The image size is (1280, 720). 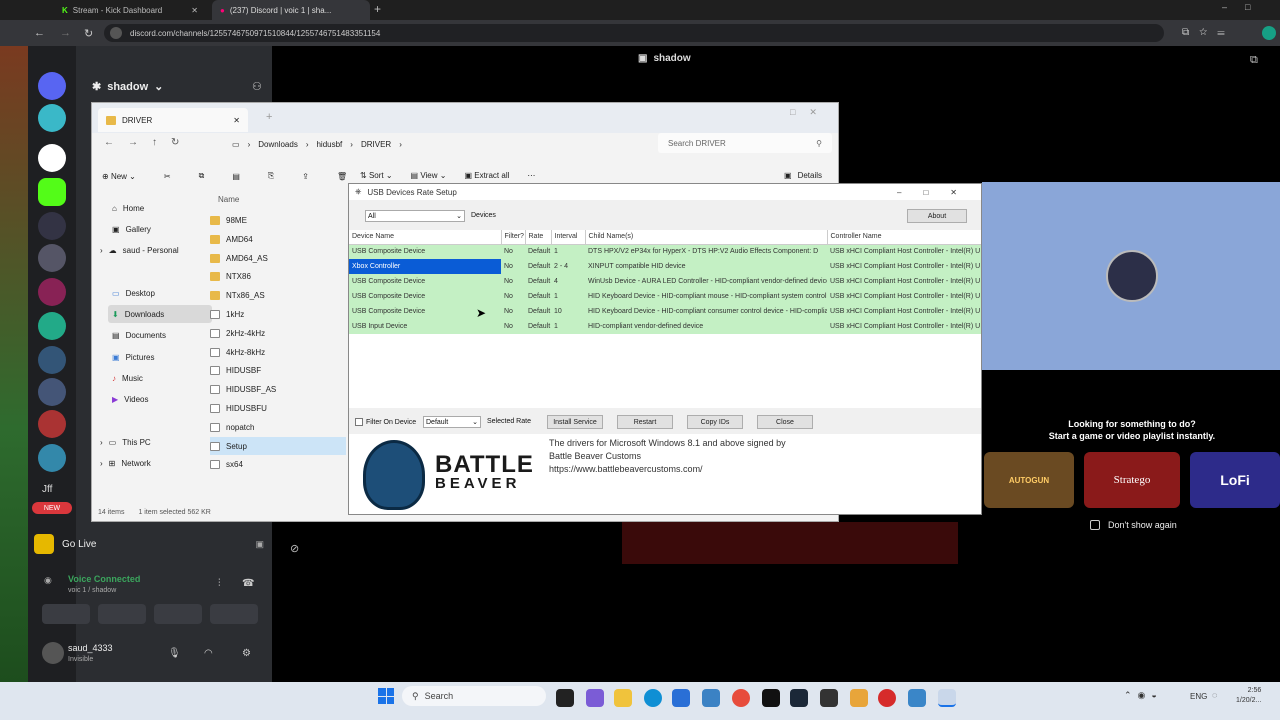 What do you see at coordinates (127, 378) in the screenshot?
I see `nav-music: ♪ Music` at bounding box center [127, 378].